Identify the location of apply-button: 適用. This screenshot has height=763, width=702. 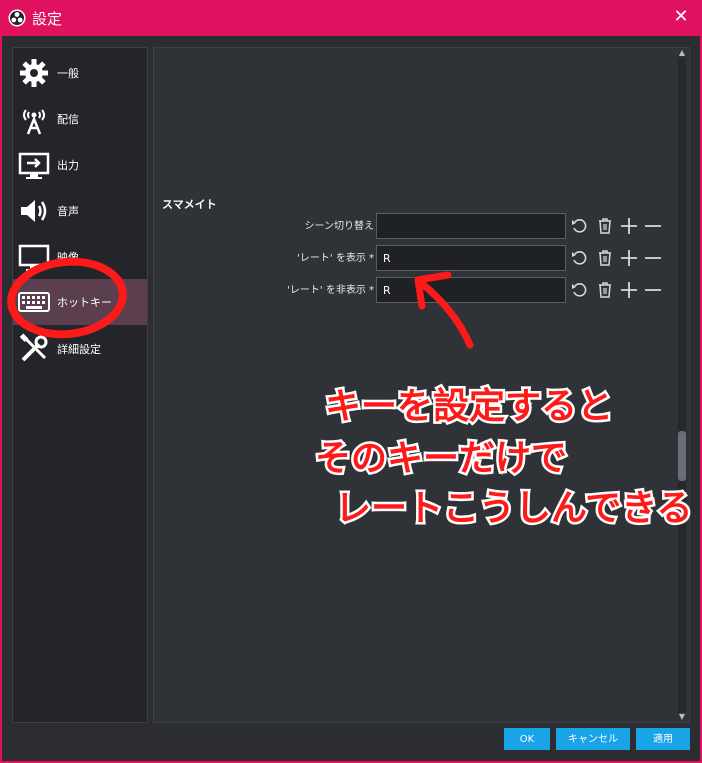
(663, 739).